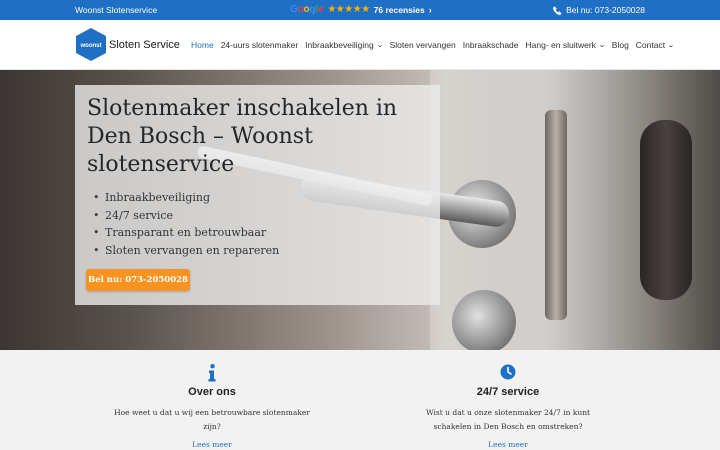 The height and width of the screenshot is (450, 720). Describe the element at coordinates (307, 9) in the screenshot. I see `google-logo: Google` at that location.